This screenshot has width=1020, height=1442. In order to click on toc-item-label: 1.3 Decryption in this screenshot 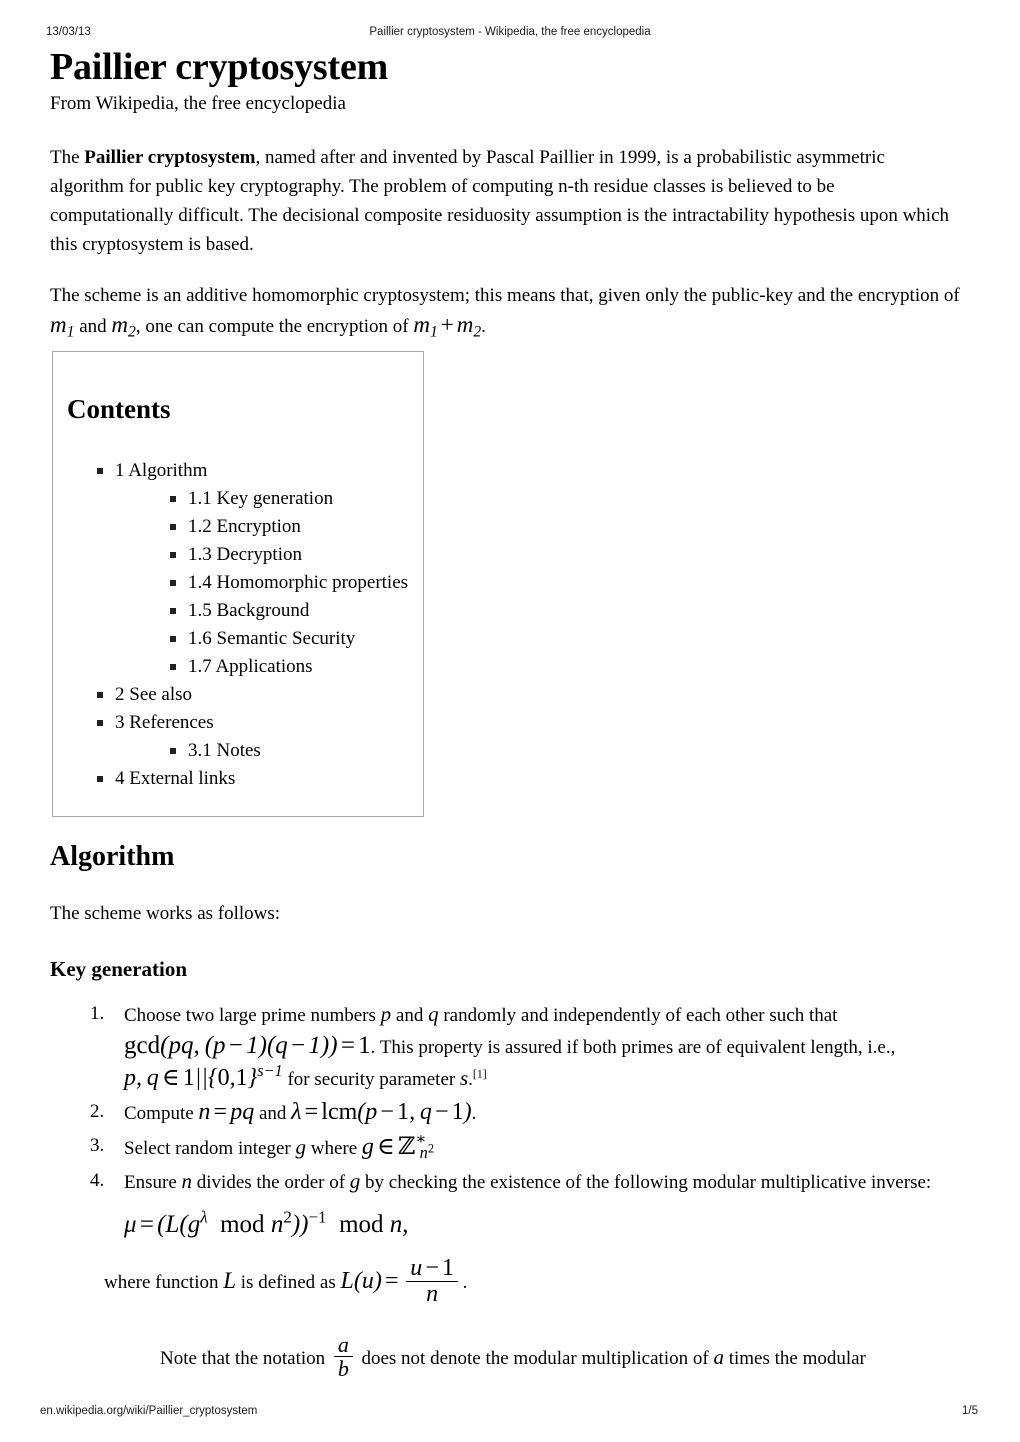, I will do `click(245, 554)`.